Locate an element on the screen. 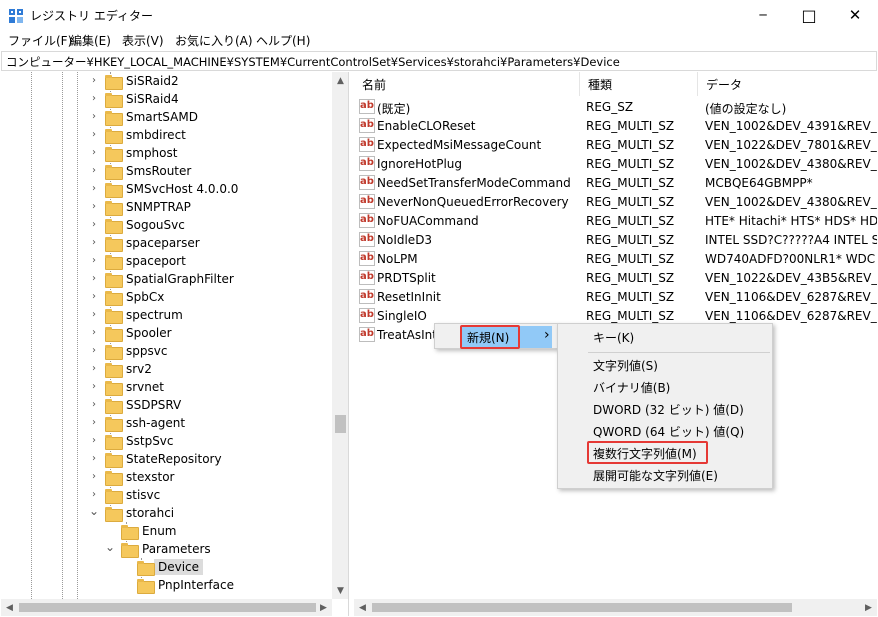  list-horizontal-scrollbar: ◀ ▶ is located at coordinates (615, 607).